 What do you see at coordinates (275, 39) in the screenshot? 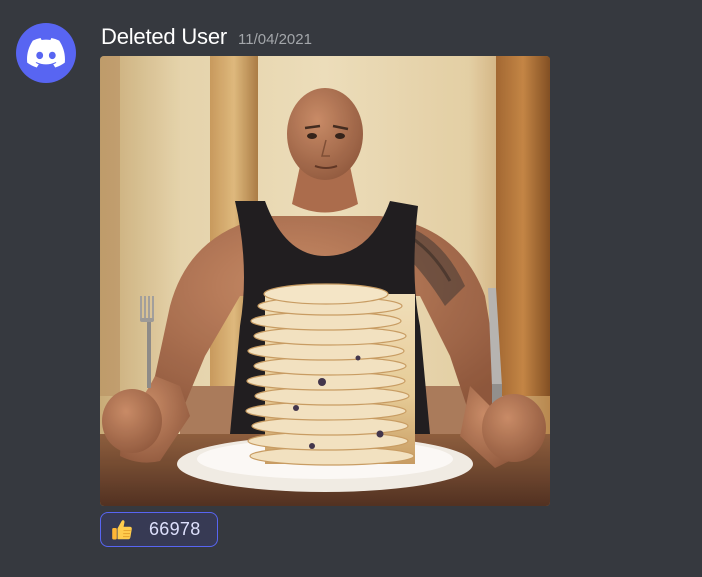
I see `timestamp: 11/04/2021` at bounding box center [275, 39].